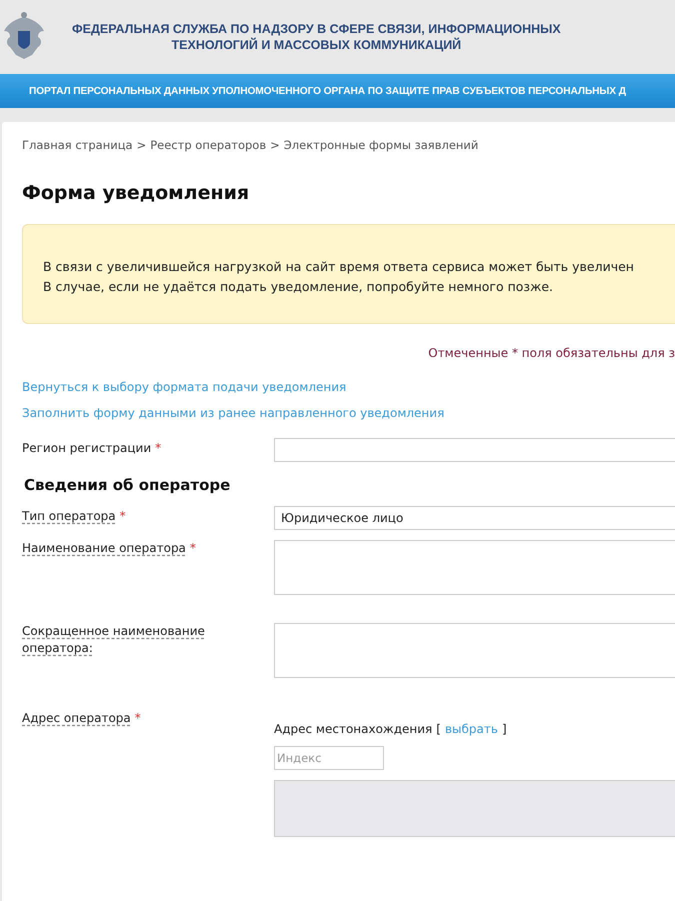 This screenshot has width=675, height=901. Describe the element at coordinates (474, 808) in the screenshot. I see `address-field` at that location.